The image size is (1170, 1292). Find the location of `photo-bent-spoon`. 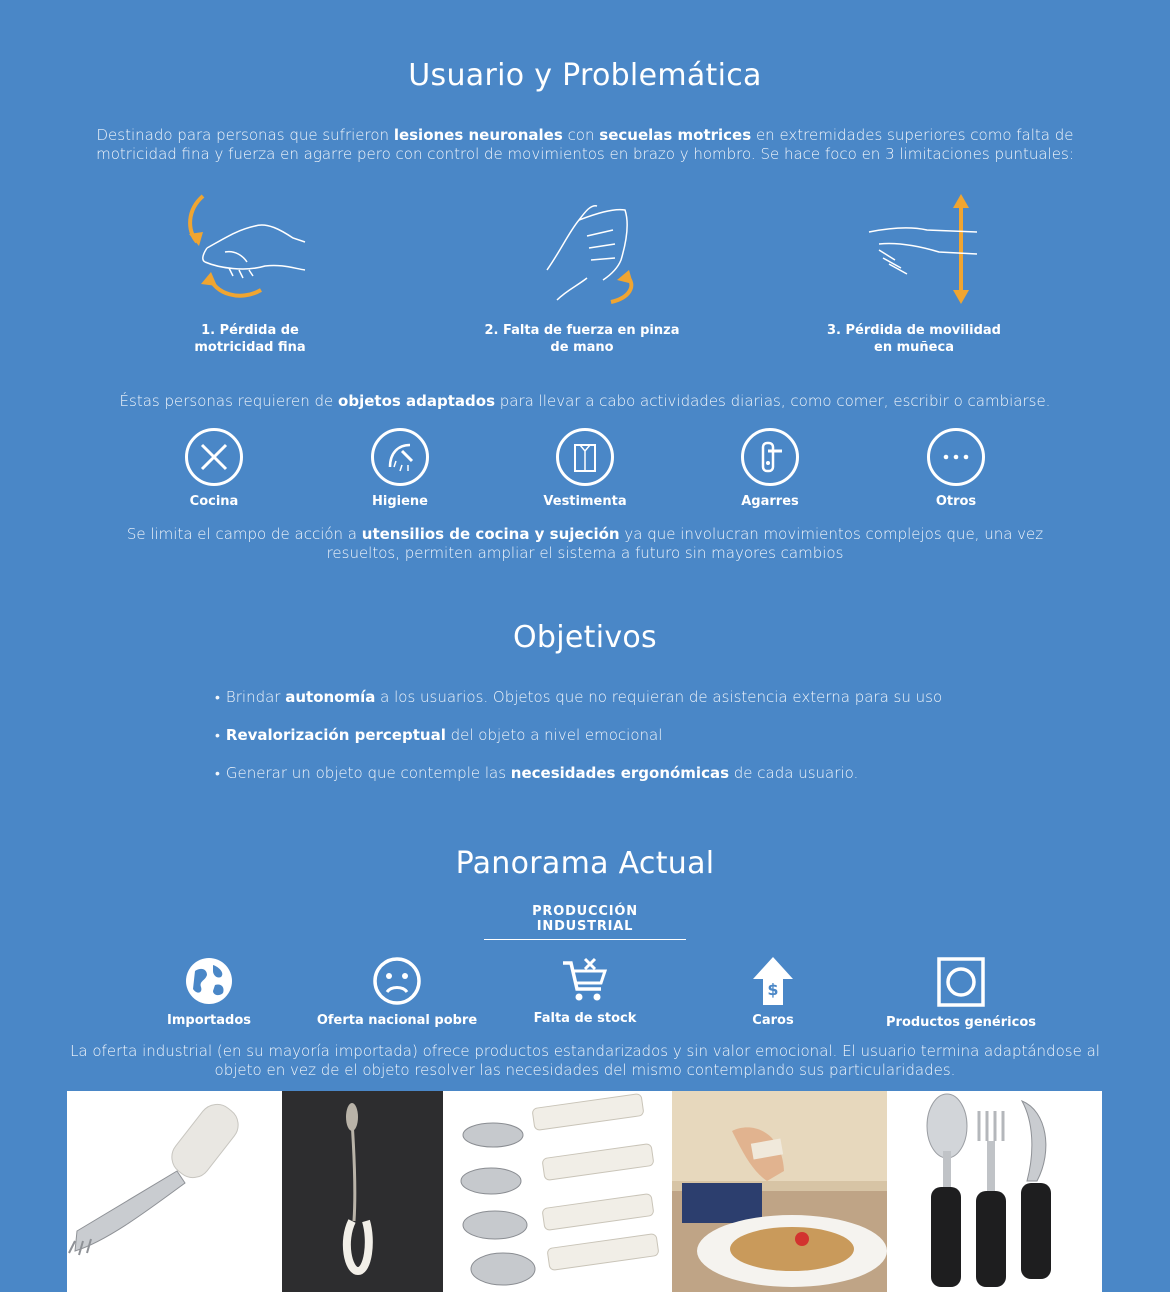

photo-bent-spoon is located at coordinates (362, 1191).